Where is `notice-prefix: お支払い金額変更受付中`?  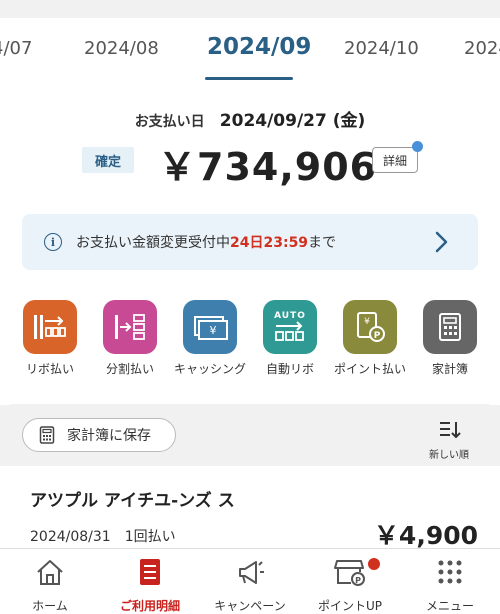
notice-prefix: お支払い金額変更受付中 is located at coordinates (153, 243).